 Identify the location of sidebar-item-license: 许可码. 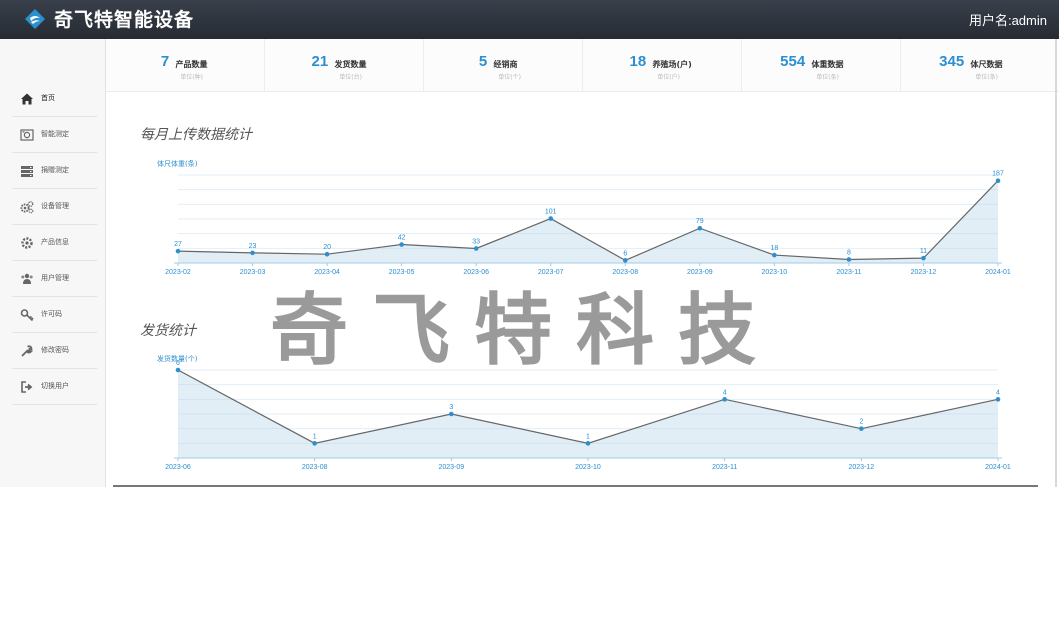
(54, 315).